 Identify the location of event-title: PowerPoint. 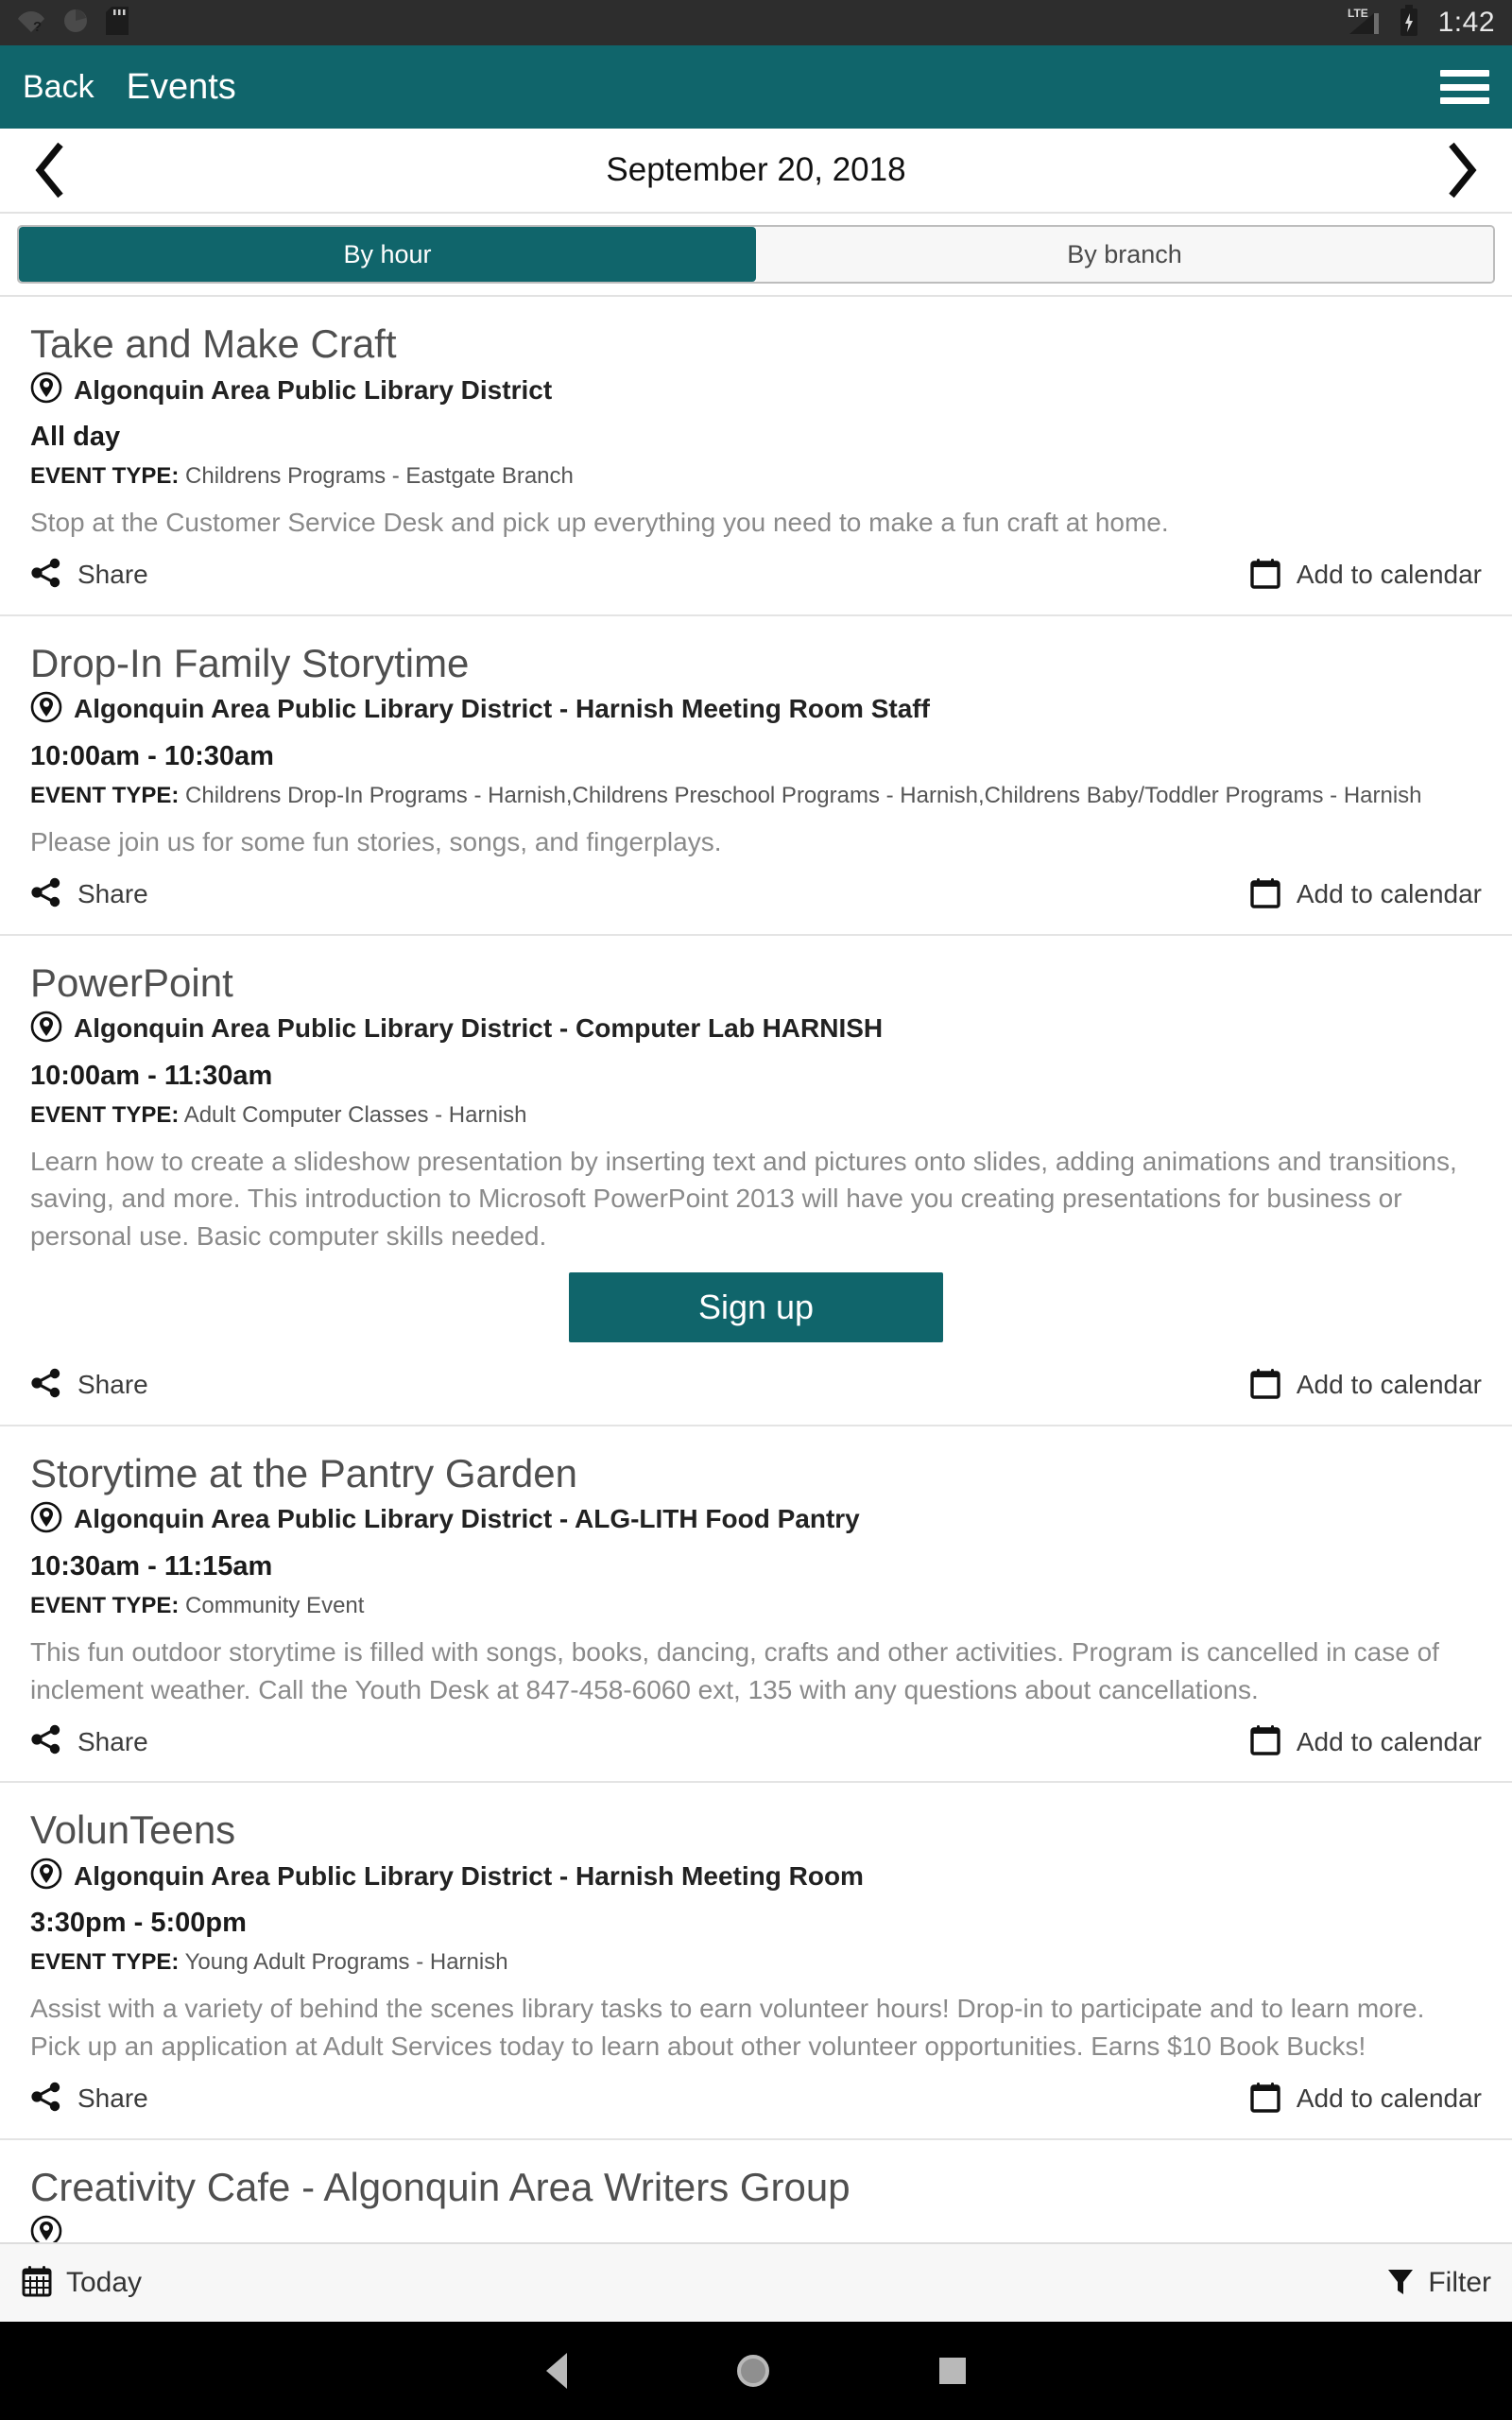
(131, 982).